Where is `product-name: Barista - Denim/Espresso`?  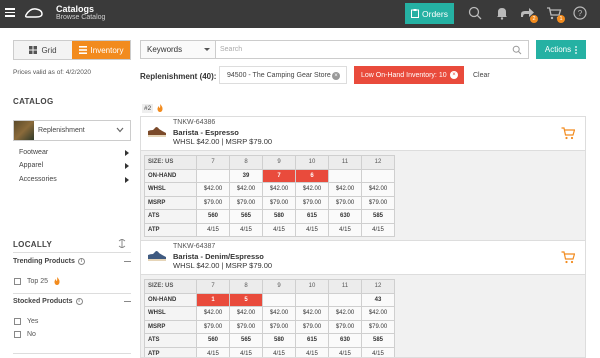
product-name: Barista - Denim/Espresso is located at coordinates (218, 256).